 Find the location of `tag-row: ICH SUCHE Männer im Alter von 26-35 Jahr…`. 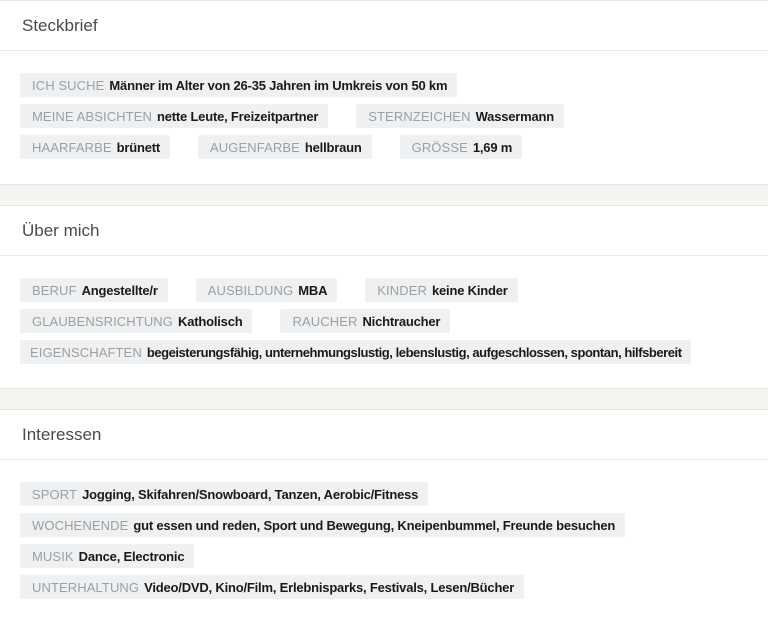

tag-row: ICH SUCHE Männer im Alter von 26-35 Jahr… is located at coordinates (384, 85).